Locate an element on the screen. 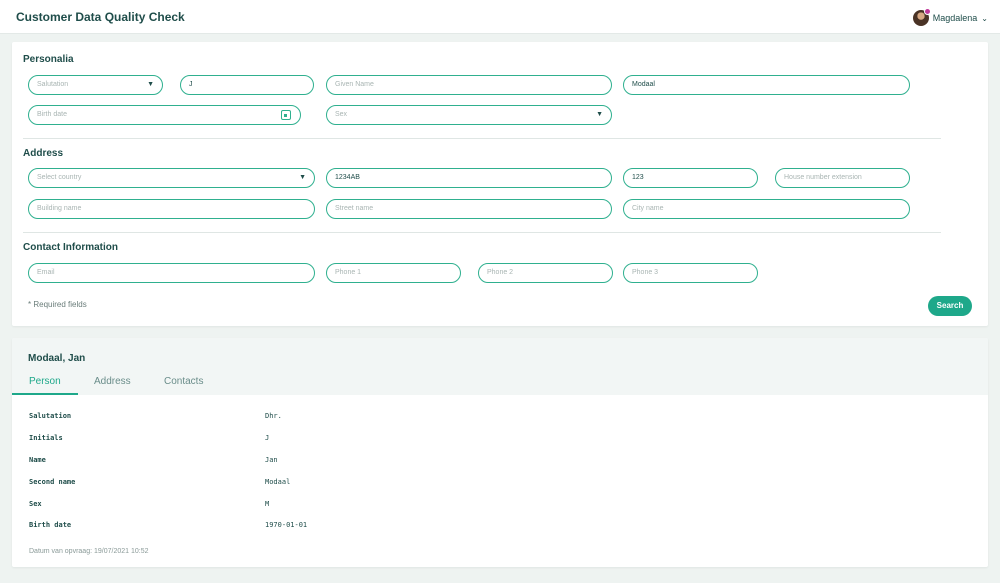 This screenshot has width=1000, height=583. phone-3-field: Phone 3 is located at coordinates (690, 273).